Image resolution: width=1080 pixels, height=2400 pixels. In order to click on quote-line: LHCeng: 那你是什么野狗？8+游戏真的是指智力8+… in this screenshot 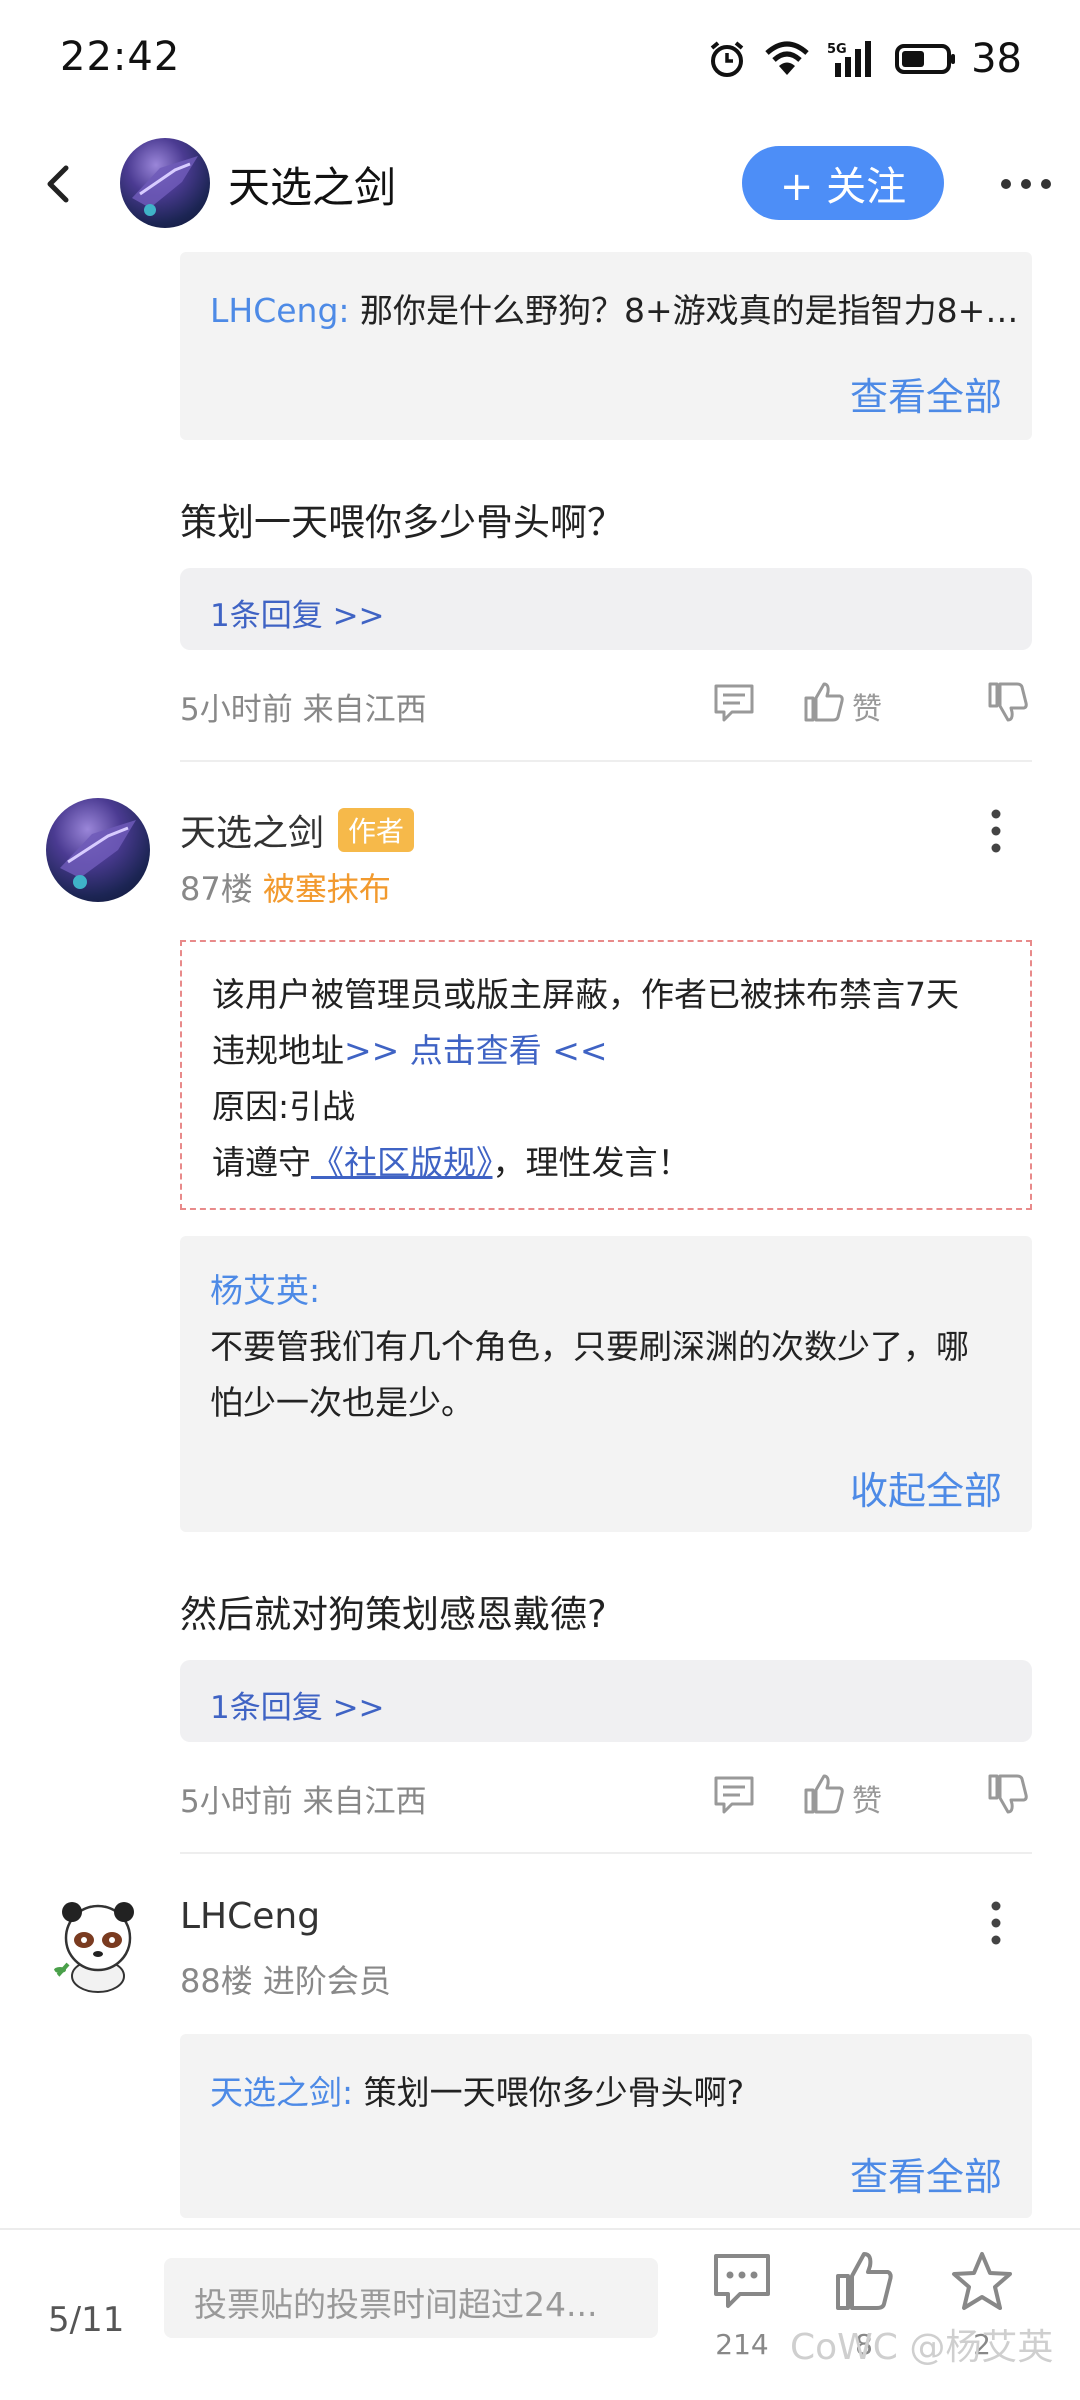, I will do `click(614, 308)`.